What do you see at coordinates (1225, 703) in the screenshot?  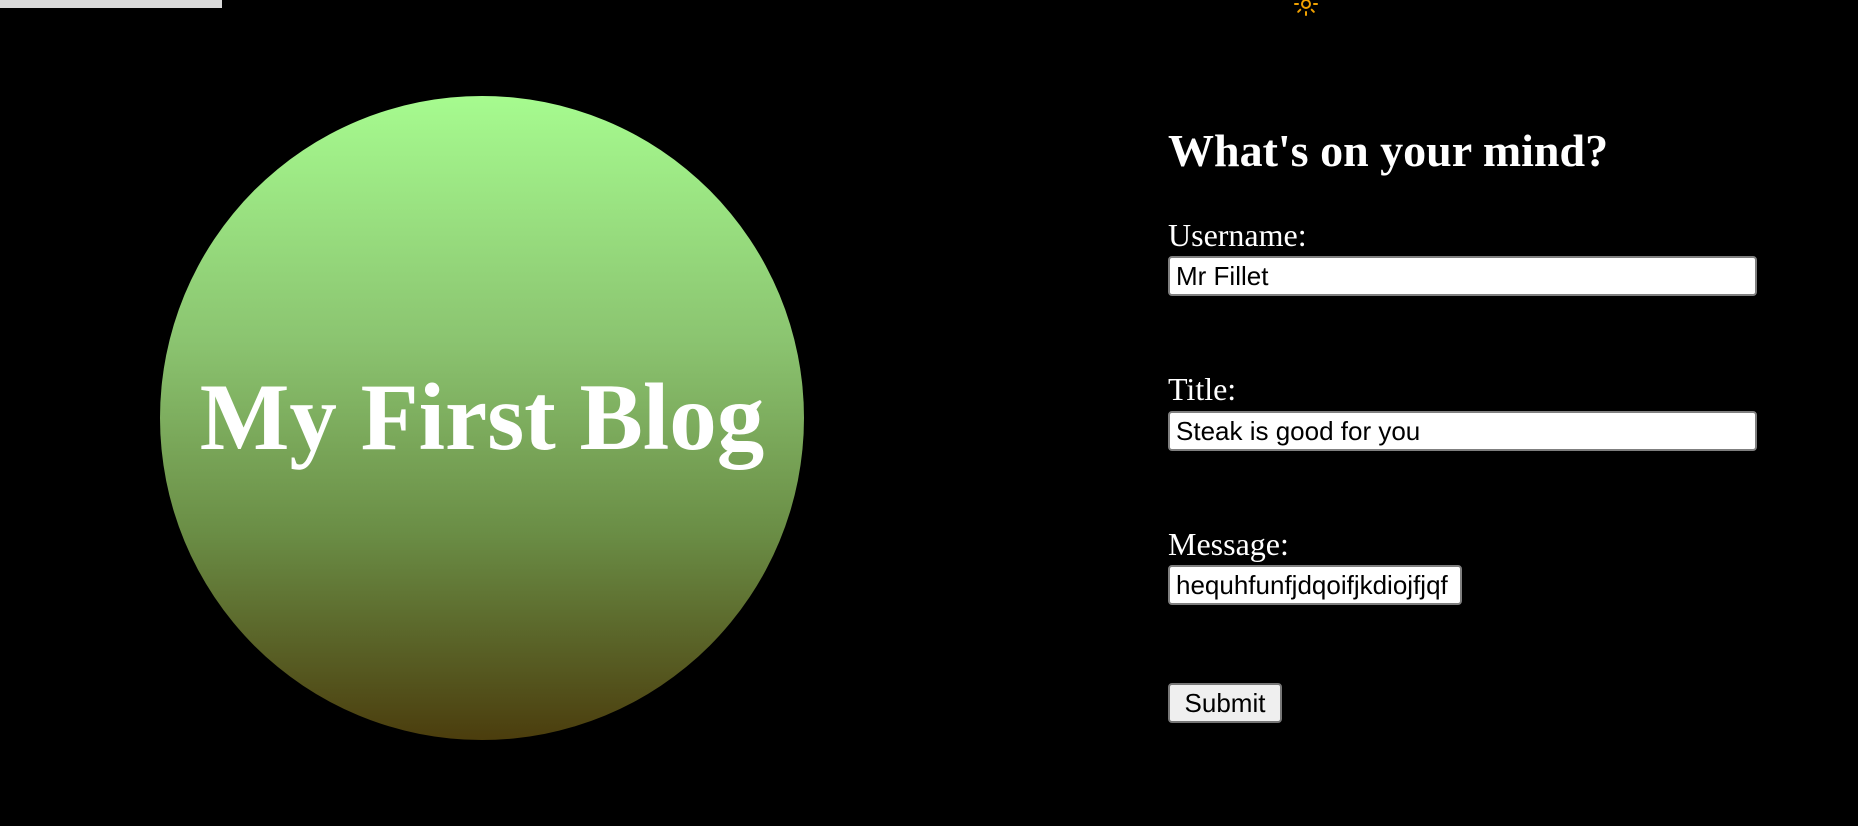 I see `submit-button: Submit` at bounding box center [1225, 703].